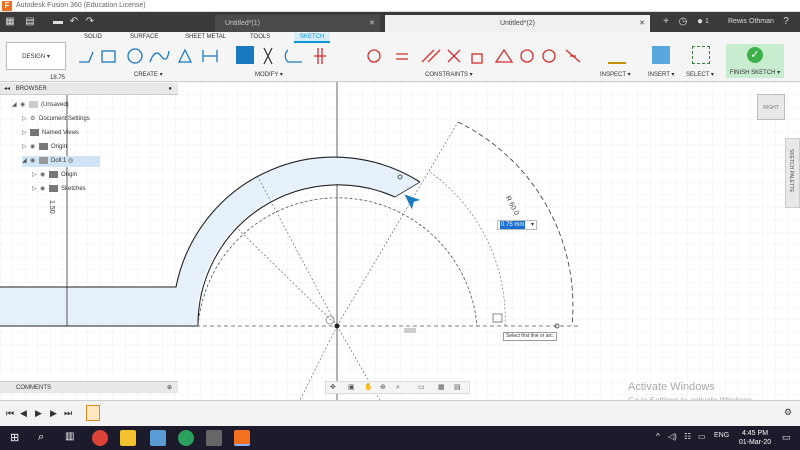  What do you see at coordinates (30, 22) in the screenshot?
I see `file-menu-icon: ▤` at bounding box center [30, 22].